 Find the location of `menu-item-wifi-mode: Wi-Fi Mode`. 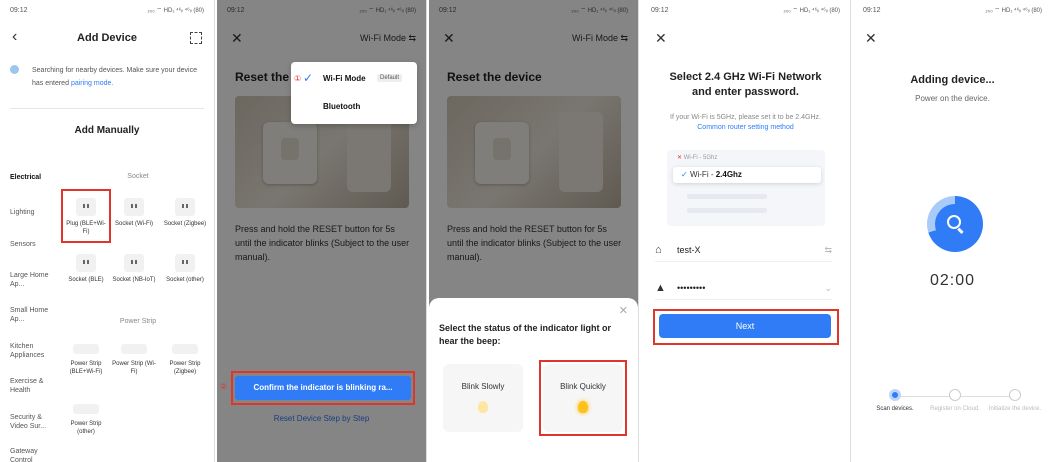

menu-item-wifi-mode: Wi-Fi Mode is located at coordinates (344, 78).